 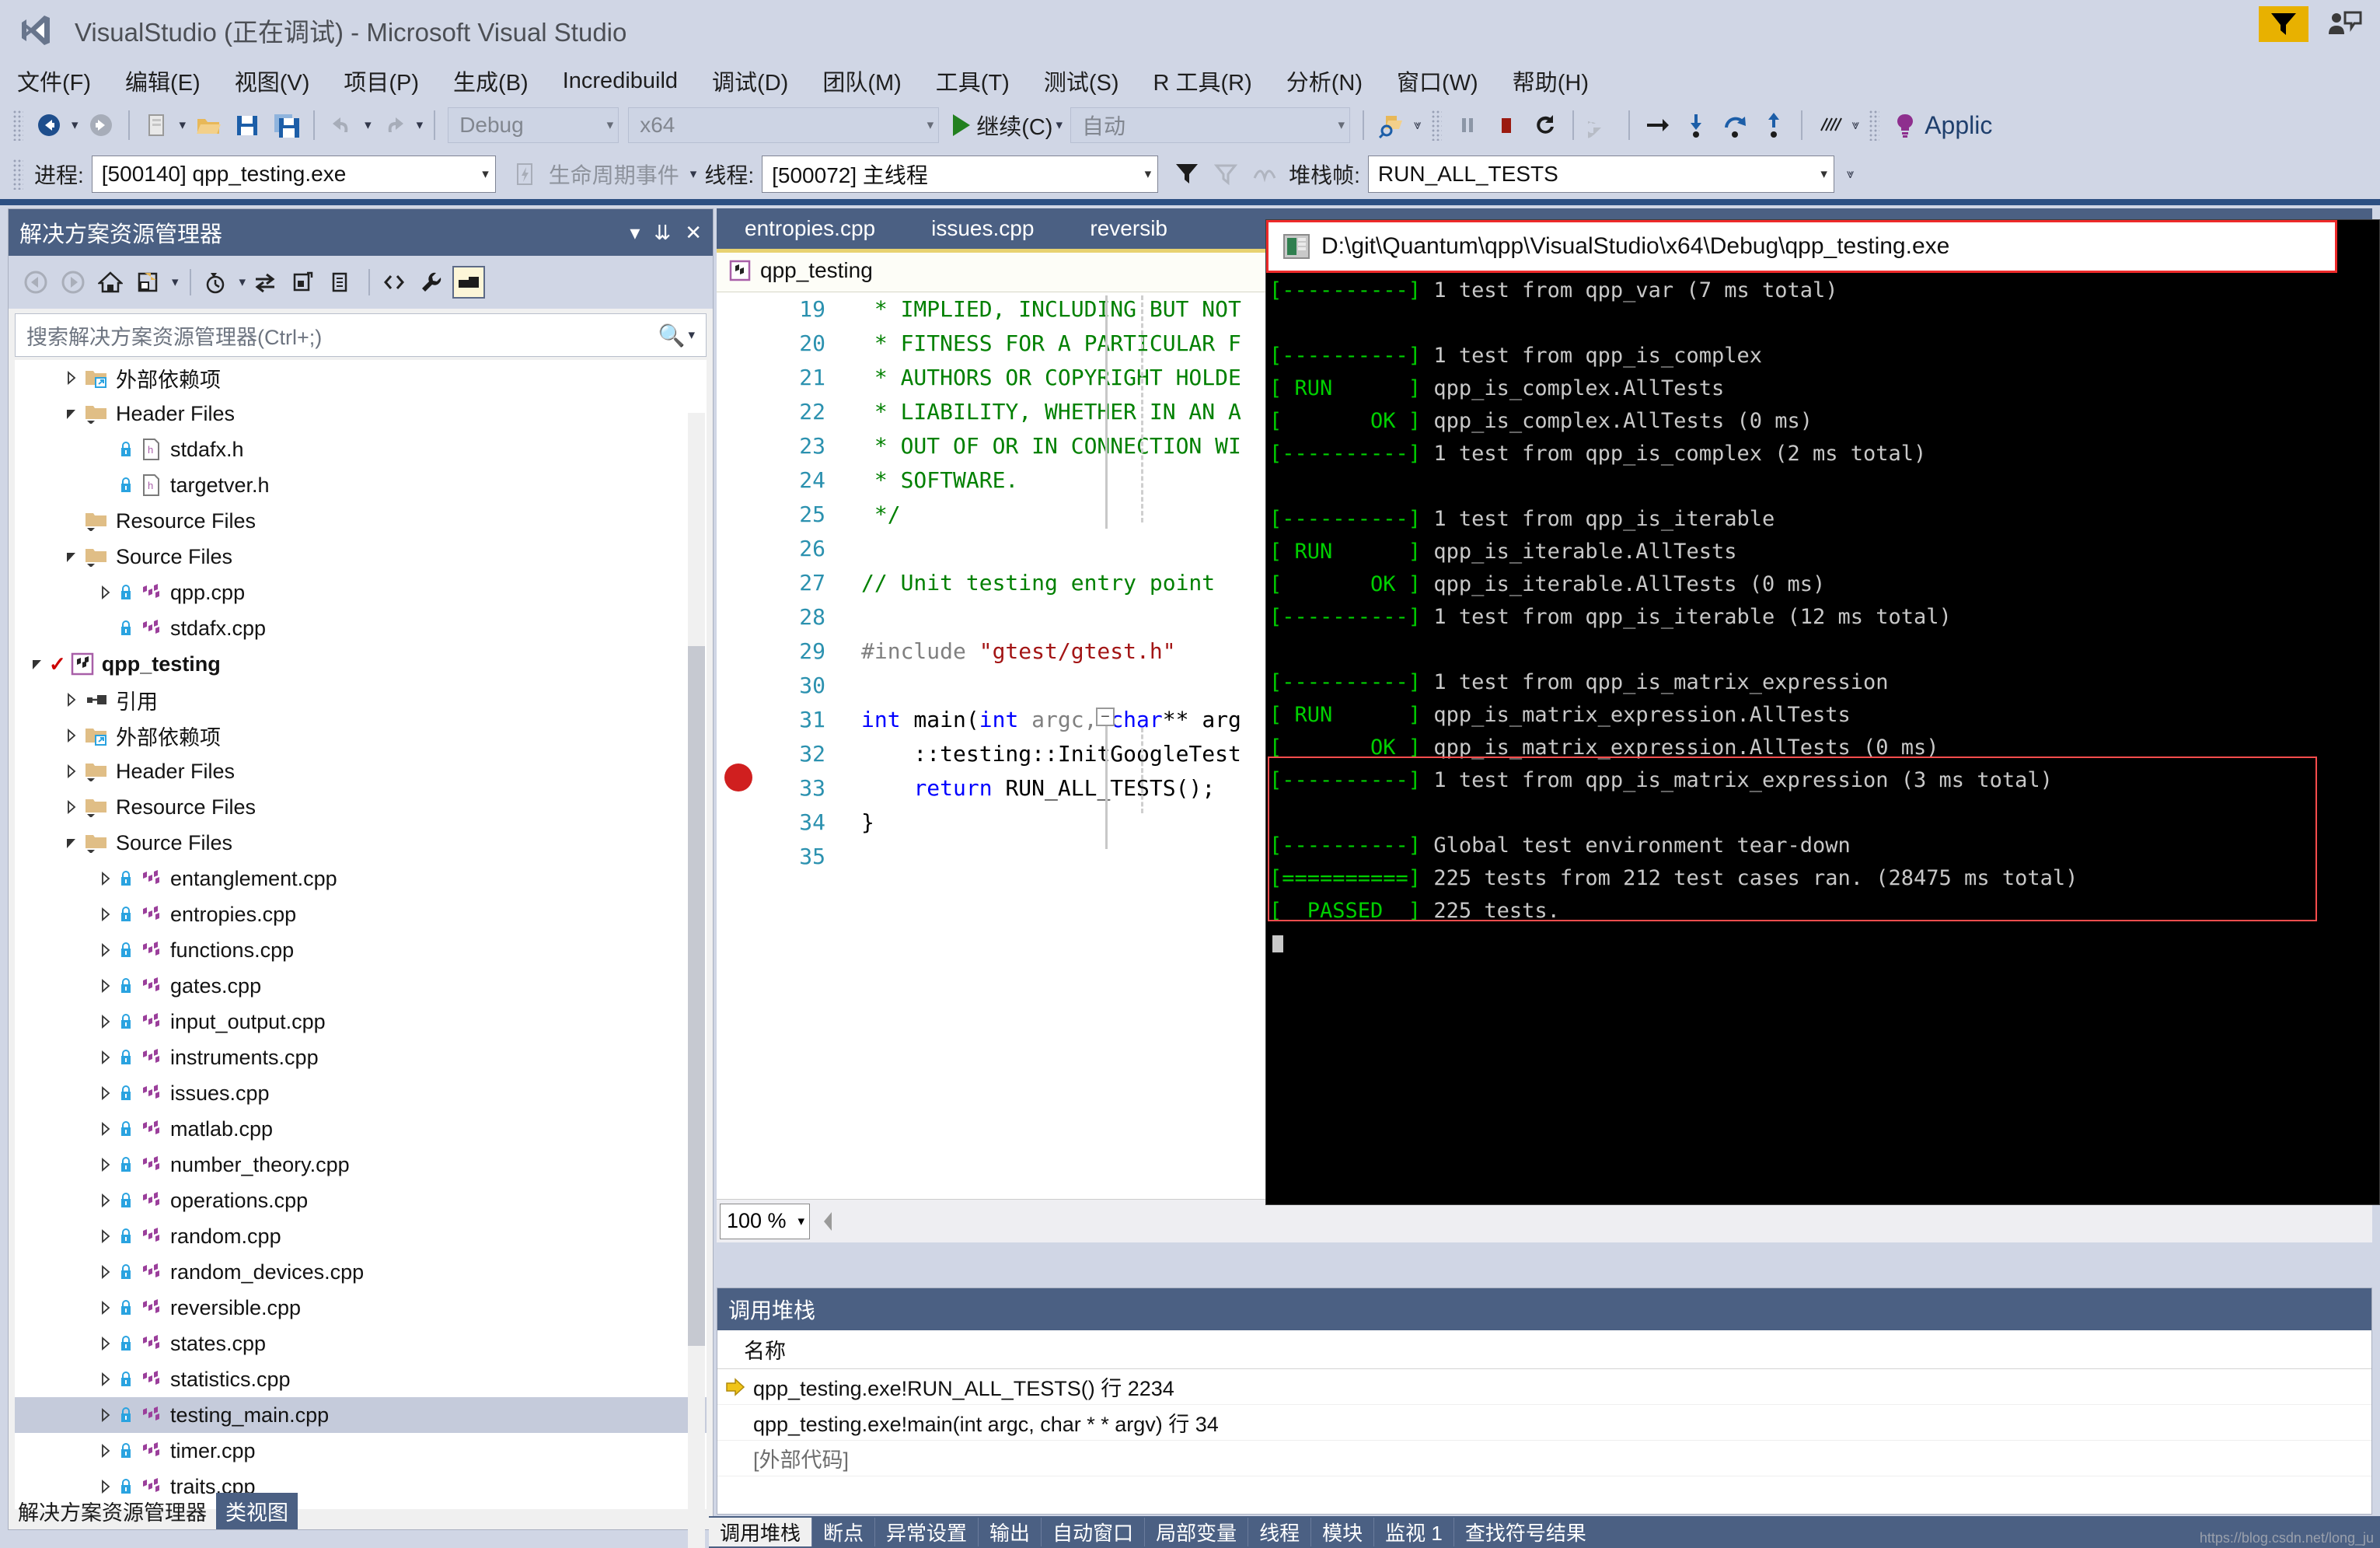 I want to click on bottom-tab-输出: 输出, so click(x=1010, y=1532).